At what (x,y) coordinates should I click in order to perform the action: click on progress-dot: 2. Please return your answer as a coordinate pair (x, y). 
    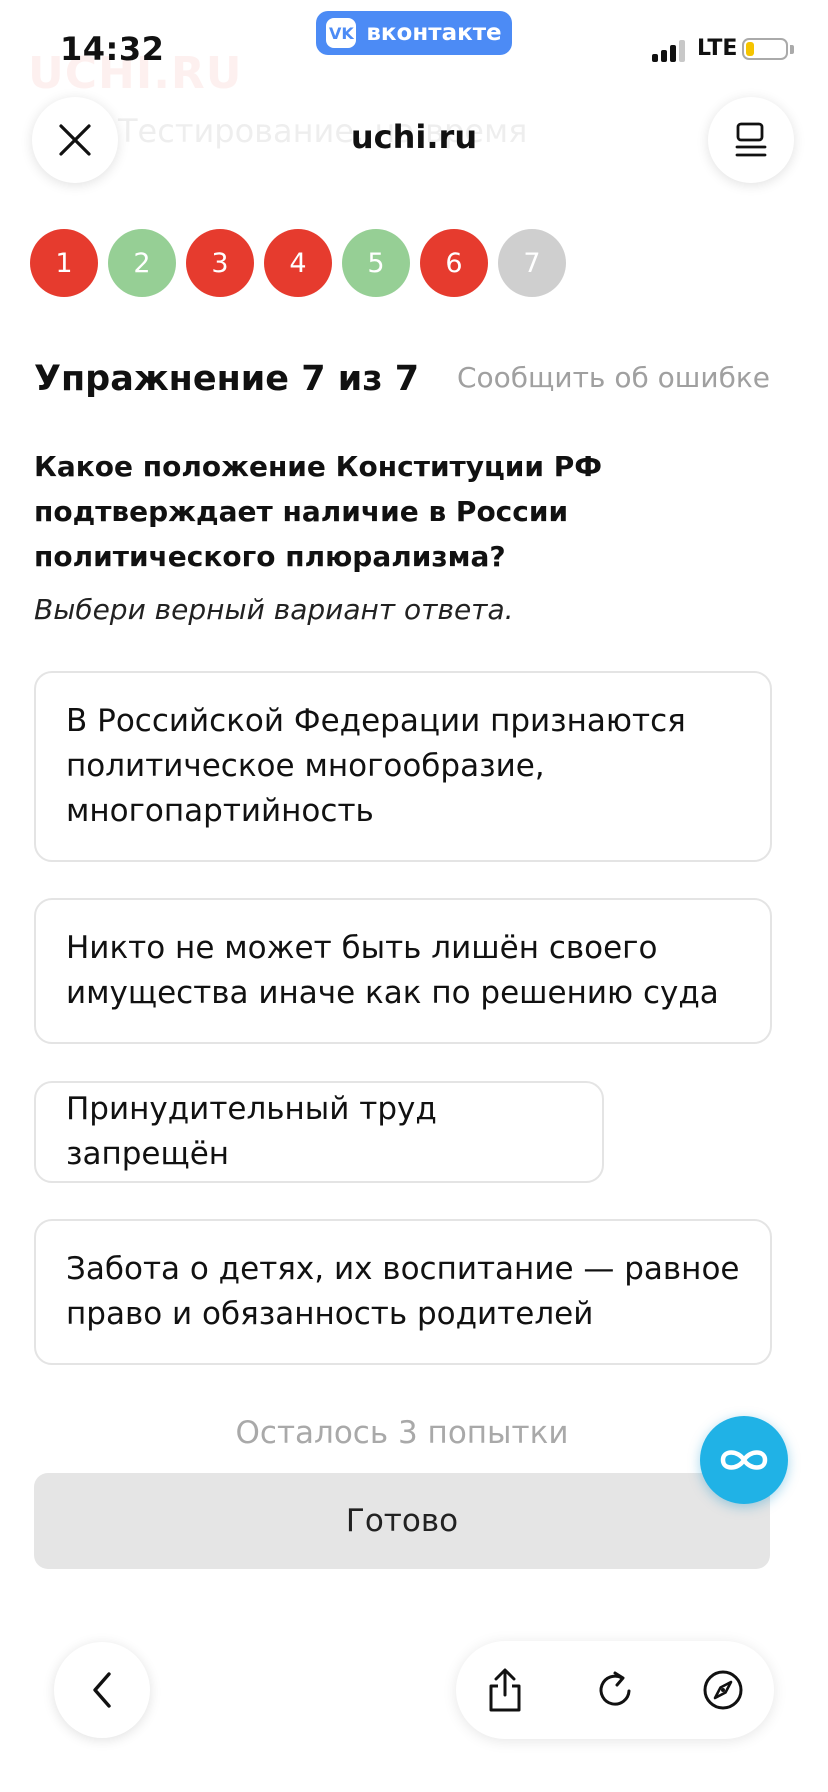
    Looking at the image, I should click on (142, 263).